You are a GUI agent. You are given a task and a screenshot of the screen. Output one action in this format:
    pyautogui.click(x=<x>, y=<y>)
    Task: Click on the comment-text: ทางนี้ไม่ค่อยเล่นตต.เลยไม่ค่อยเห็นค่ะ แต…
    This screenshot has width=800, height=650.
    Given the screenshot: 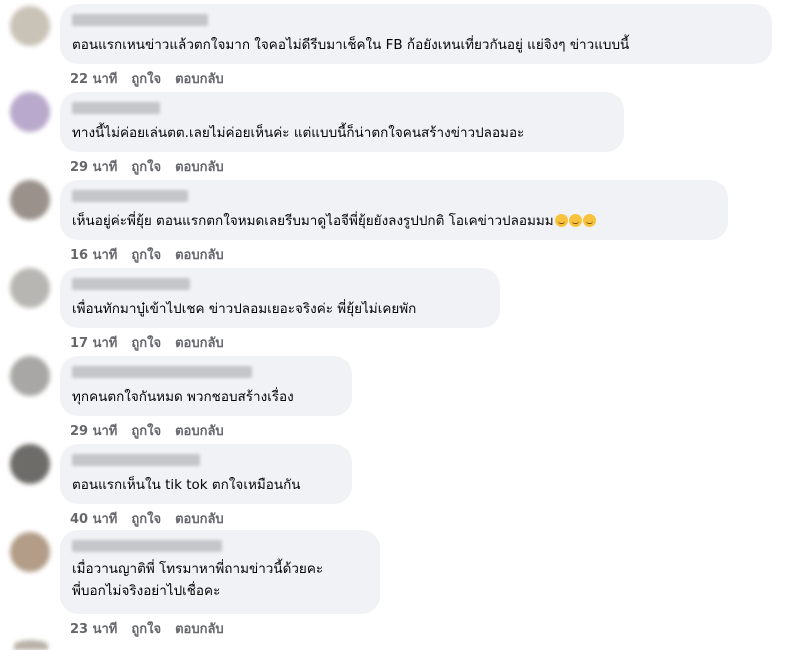 What is the action you would take?
    pyautogui.click(x=298, y=133)
    